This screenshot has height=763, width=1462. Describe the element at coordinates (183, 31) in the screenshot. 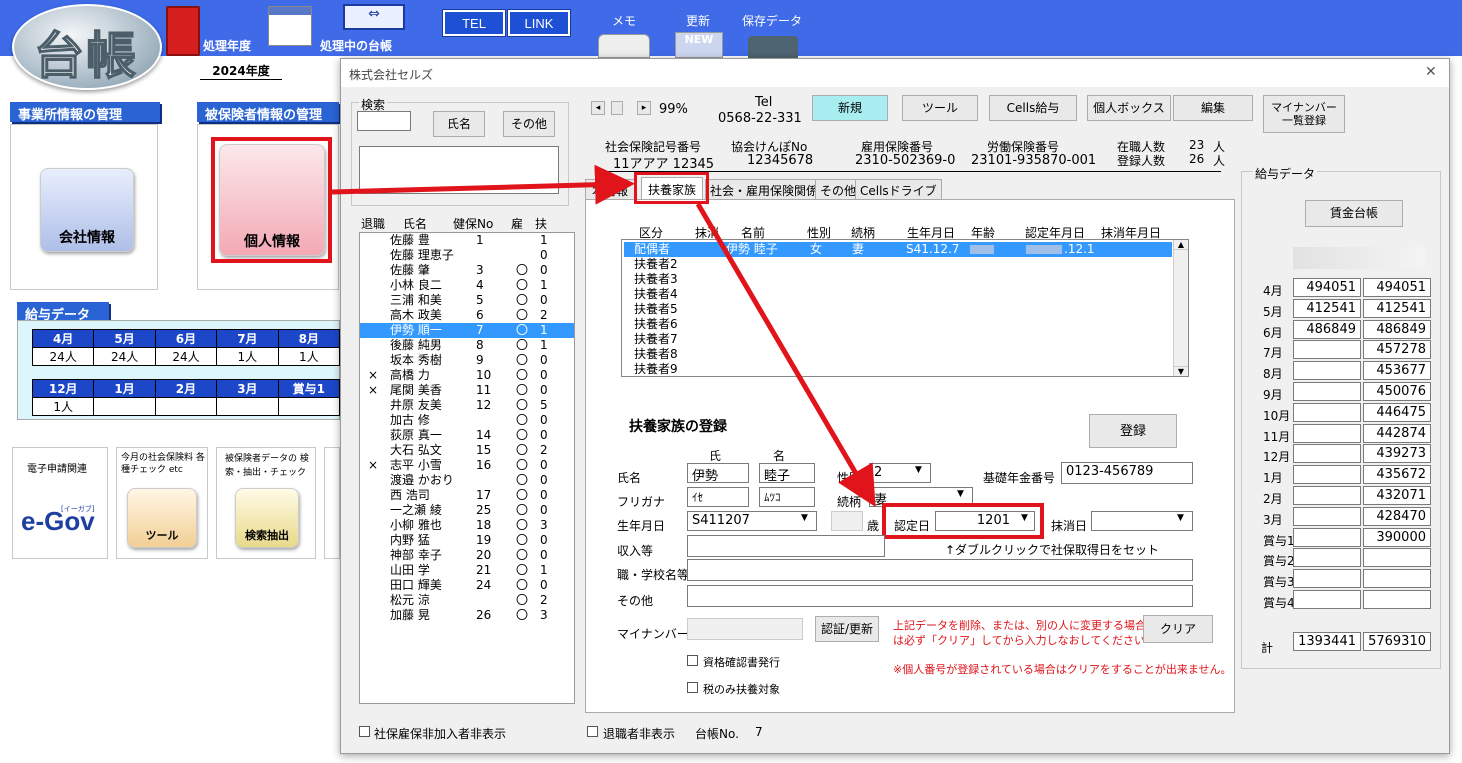

I see `book-icon` at that location.